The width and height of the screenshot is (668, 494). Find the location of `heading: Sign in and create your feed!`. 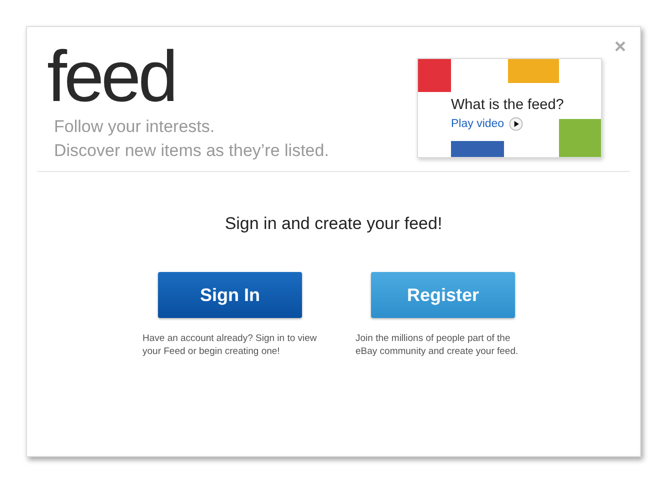

heading: Sign in and create your feed! is located at coordinates (334, 224).